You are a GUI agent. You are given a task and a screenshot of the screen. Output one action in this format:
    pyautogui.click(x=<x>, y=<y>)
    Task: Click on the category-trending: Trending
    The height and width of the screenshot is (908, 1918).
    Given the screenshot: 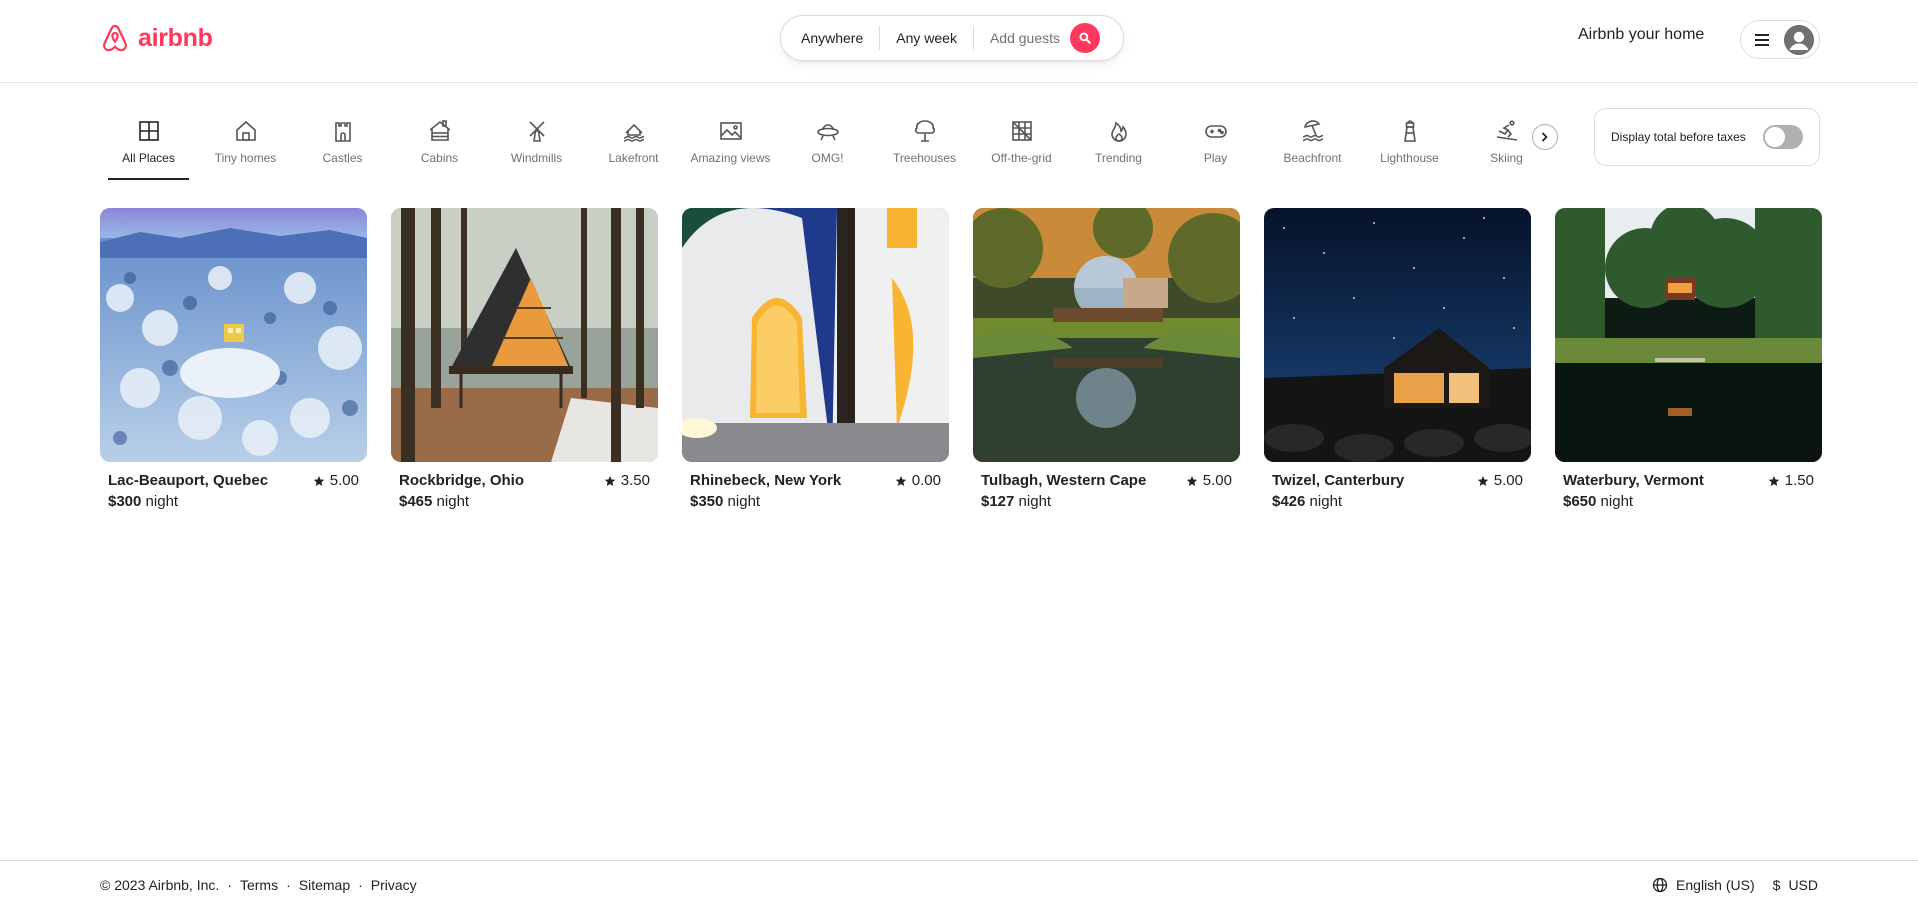 What is the action you would take?
    pyautogui.click(x=1118, y=145)
    